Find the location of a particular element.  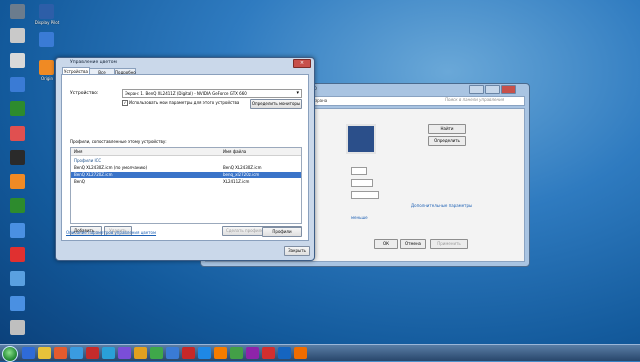

list-header: Имя Имя файла is located at coordinates (186, 152).